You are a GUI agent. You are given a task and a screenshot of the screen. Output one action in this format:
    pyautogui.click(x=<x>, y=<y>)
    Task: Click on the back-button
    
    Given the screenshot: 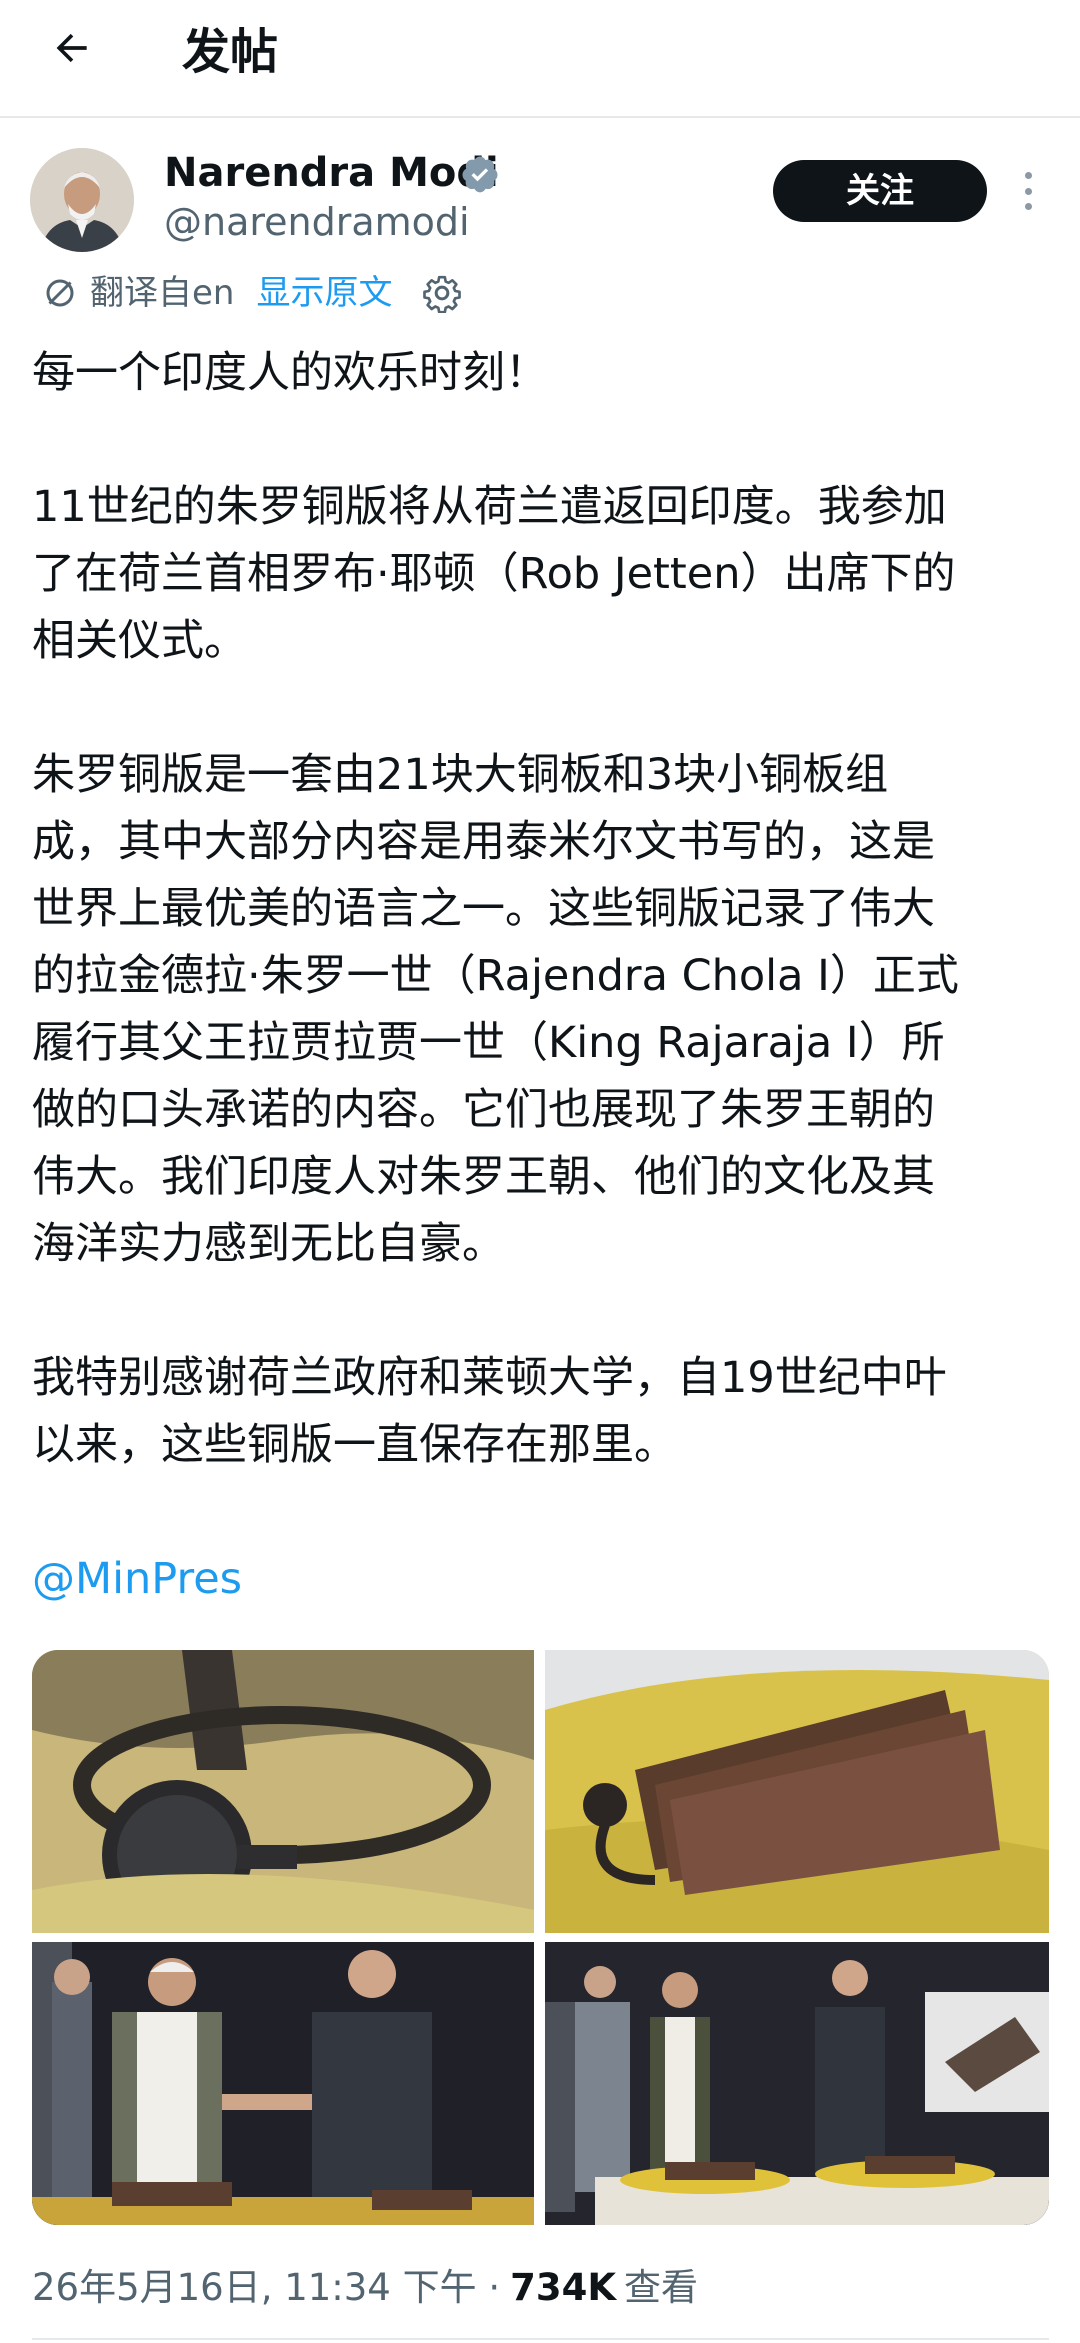 What is the action you would take?
    pyautogui.click(x=72, y=48)
    